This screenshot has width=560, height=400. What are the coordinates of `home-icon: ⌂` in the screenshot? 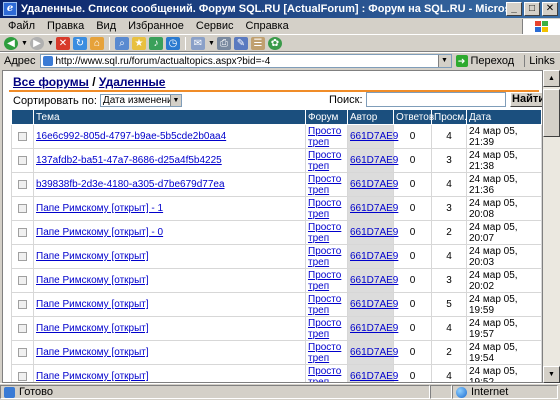 It's located at (97, 43).